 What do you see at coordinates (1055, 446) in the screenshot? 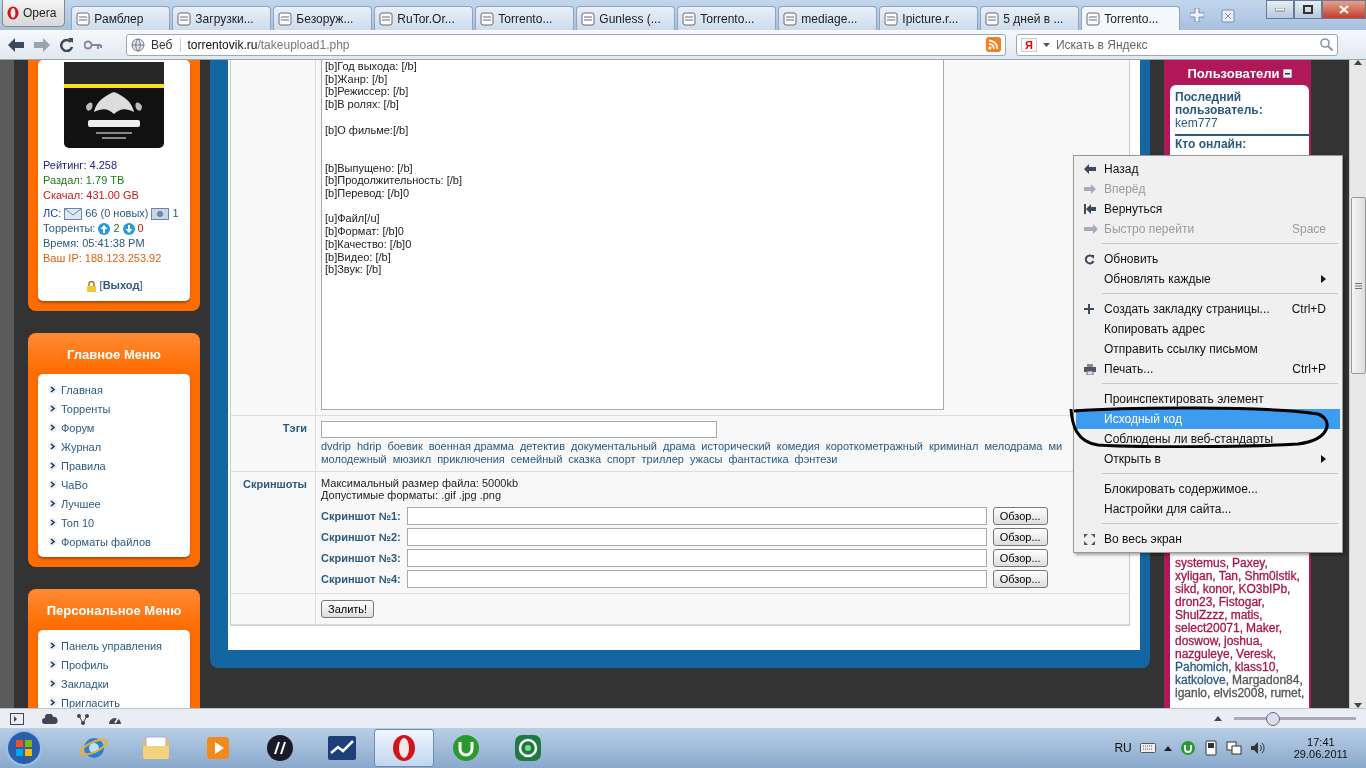
I see `tag-link: ми` at bounding box center [1055, 446].